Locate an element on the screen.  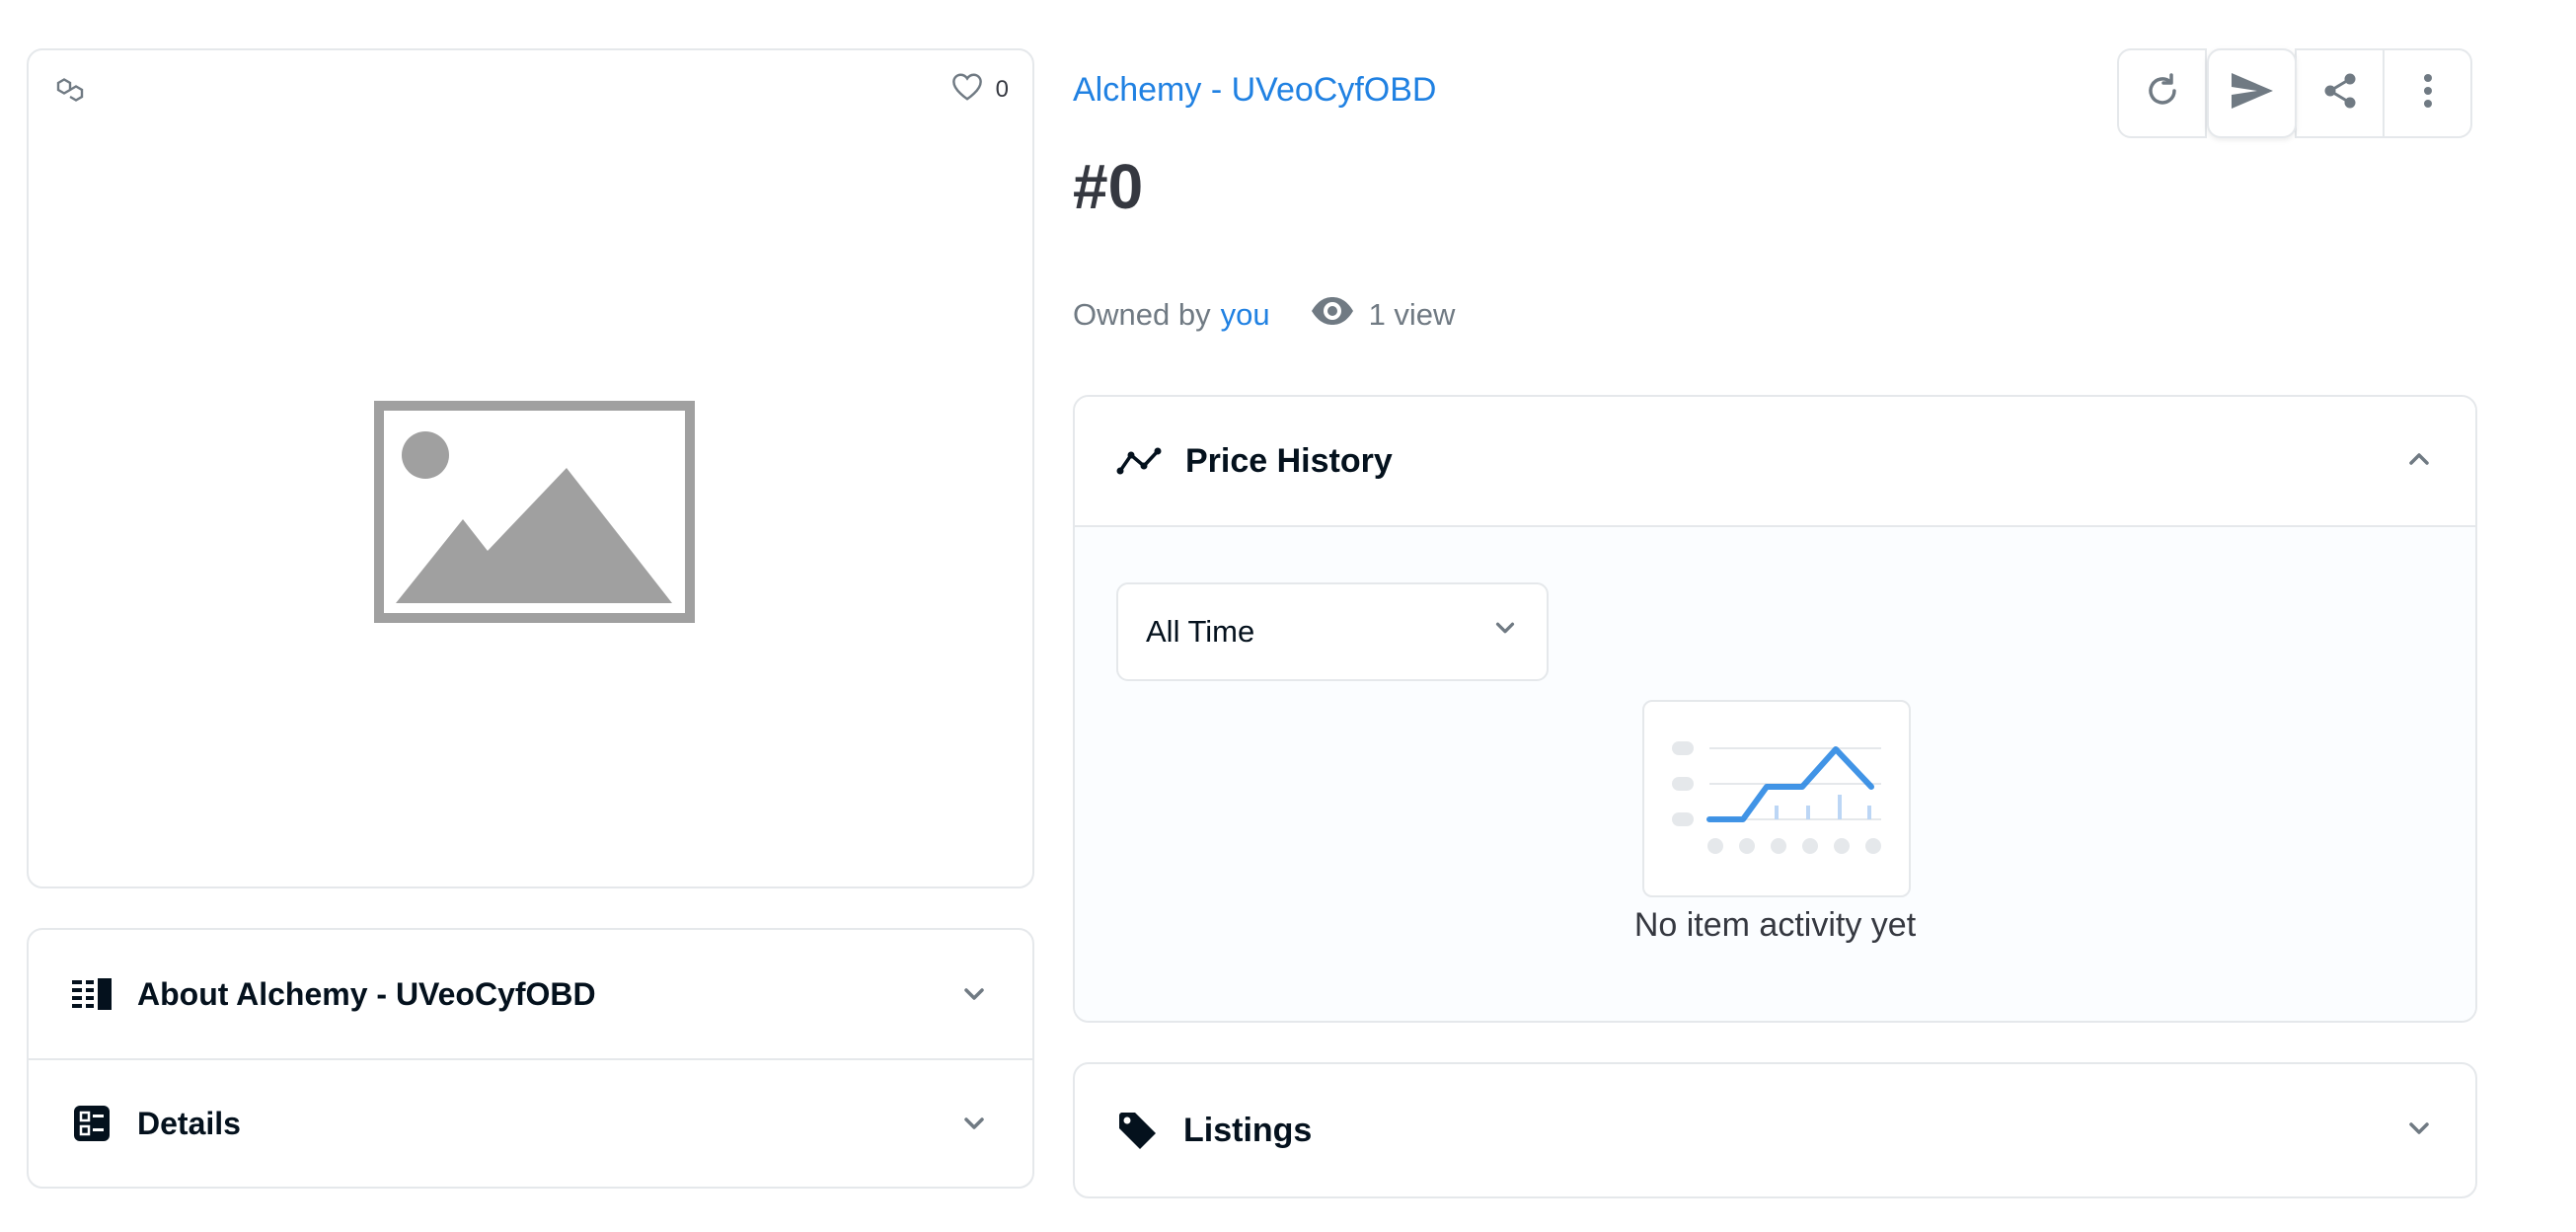
listings-toggle: Listings is located at coordinates (1775, 1130).